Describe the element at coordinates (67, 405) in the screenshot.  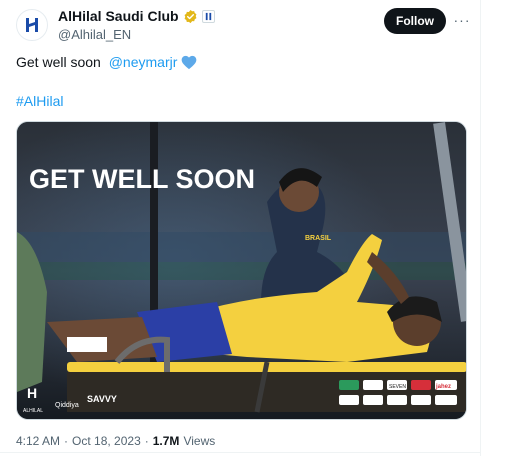
I see `sponsor-qiddiya: Qiddiya` at that location.